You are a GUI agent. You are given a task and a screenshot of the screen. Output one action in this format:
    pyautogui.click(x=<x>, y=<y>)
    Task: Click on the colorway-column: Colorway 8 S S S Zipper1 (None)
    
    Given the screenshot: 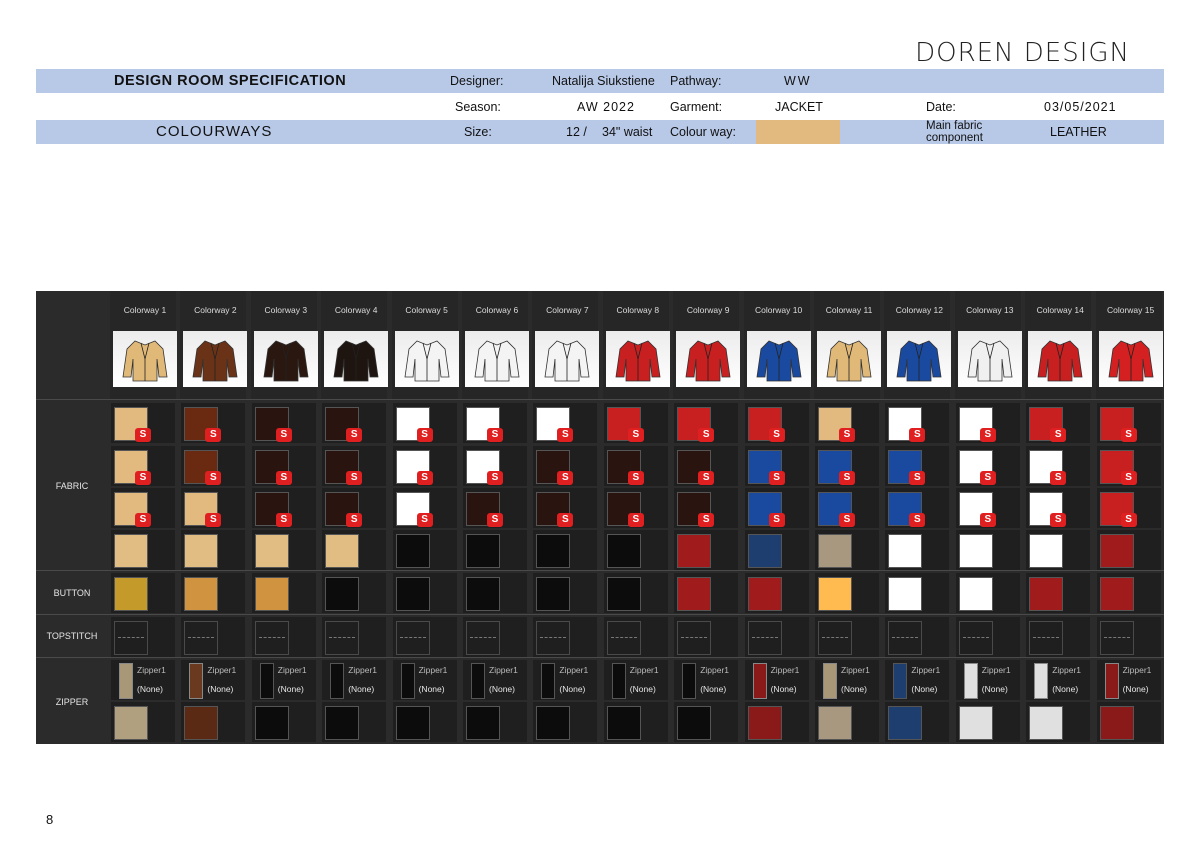 What is the action you would take?
    pyautogui.click(x=636, y=517)
    